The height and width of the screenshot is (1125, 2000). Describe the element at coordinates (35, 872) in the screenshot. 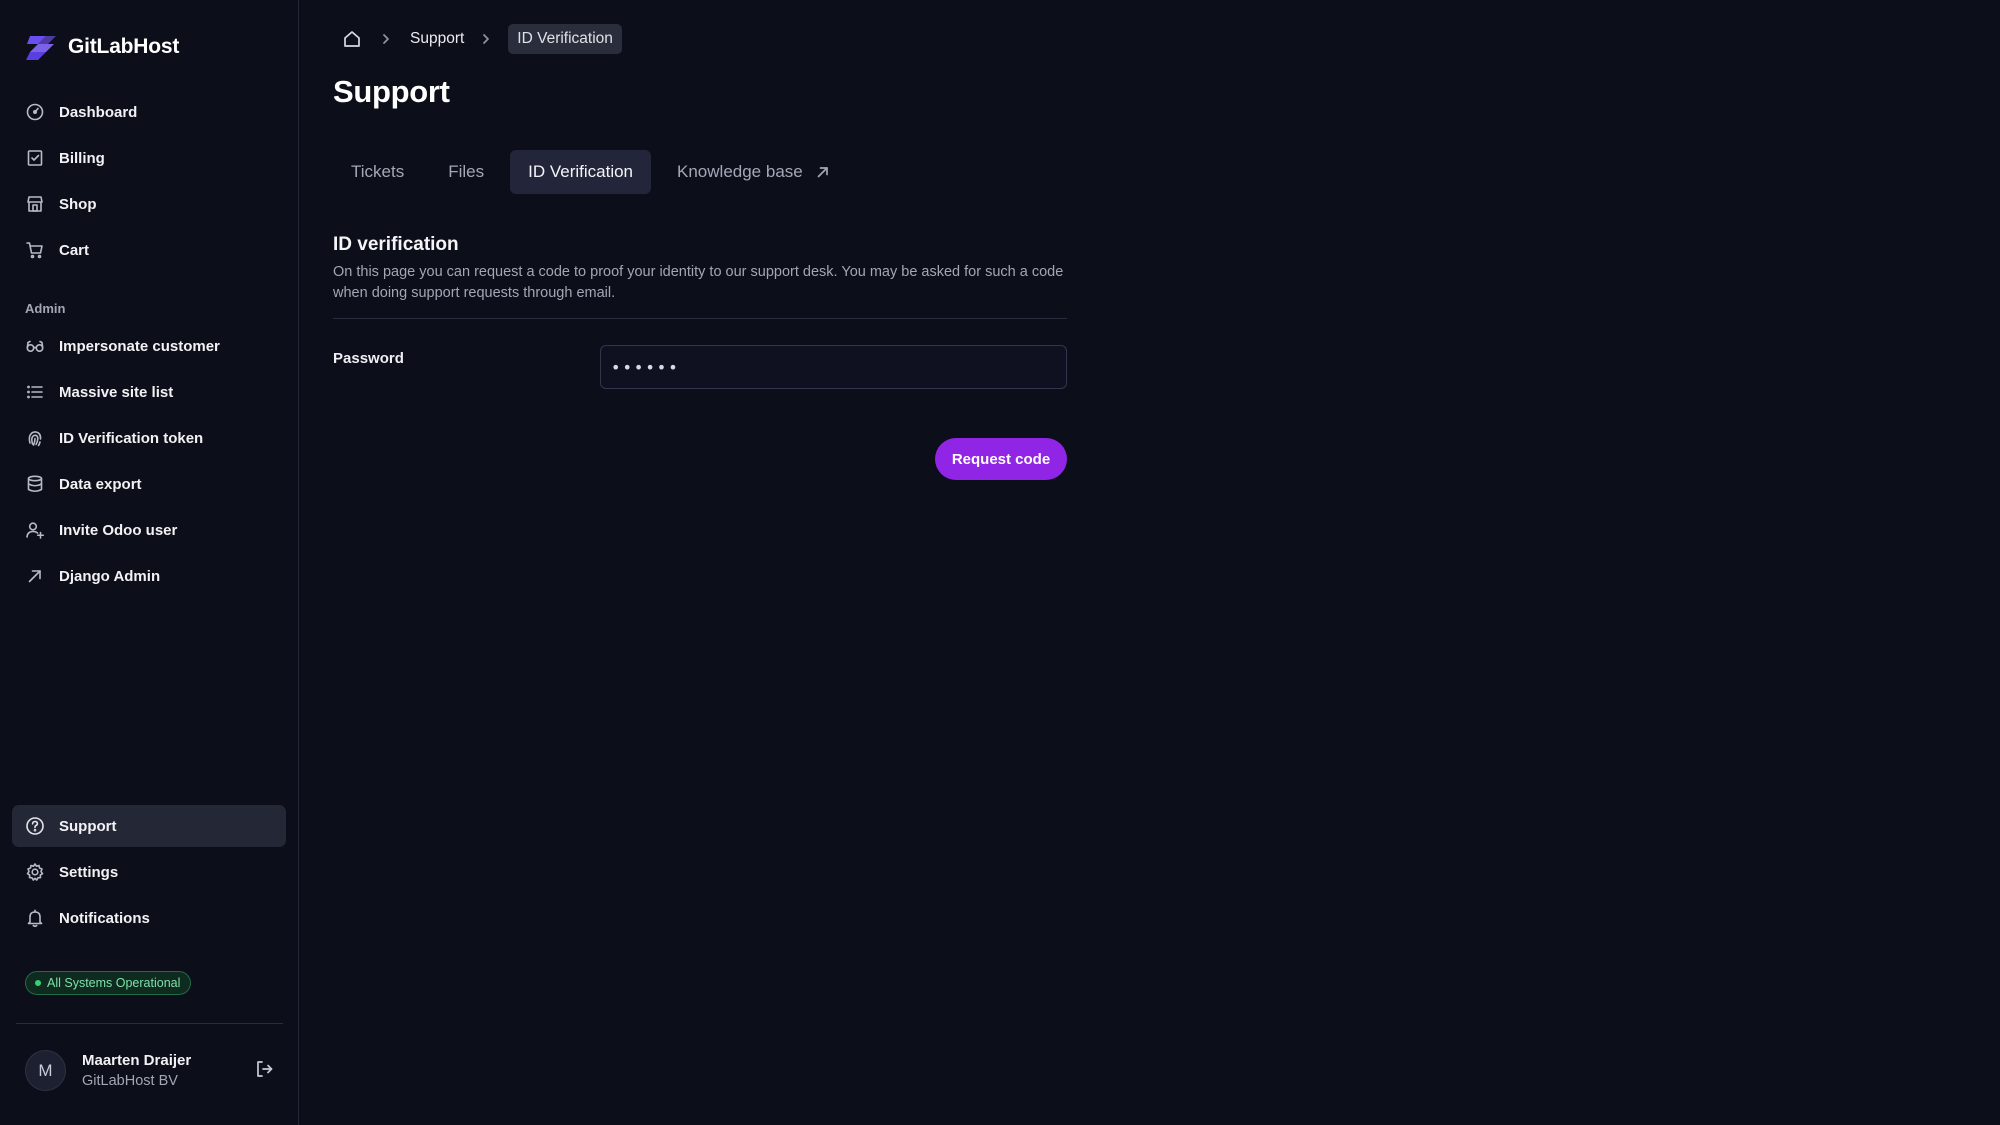

I see `gear-icon` at that location.